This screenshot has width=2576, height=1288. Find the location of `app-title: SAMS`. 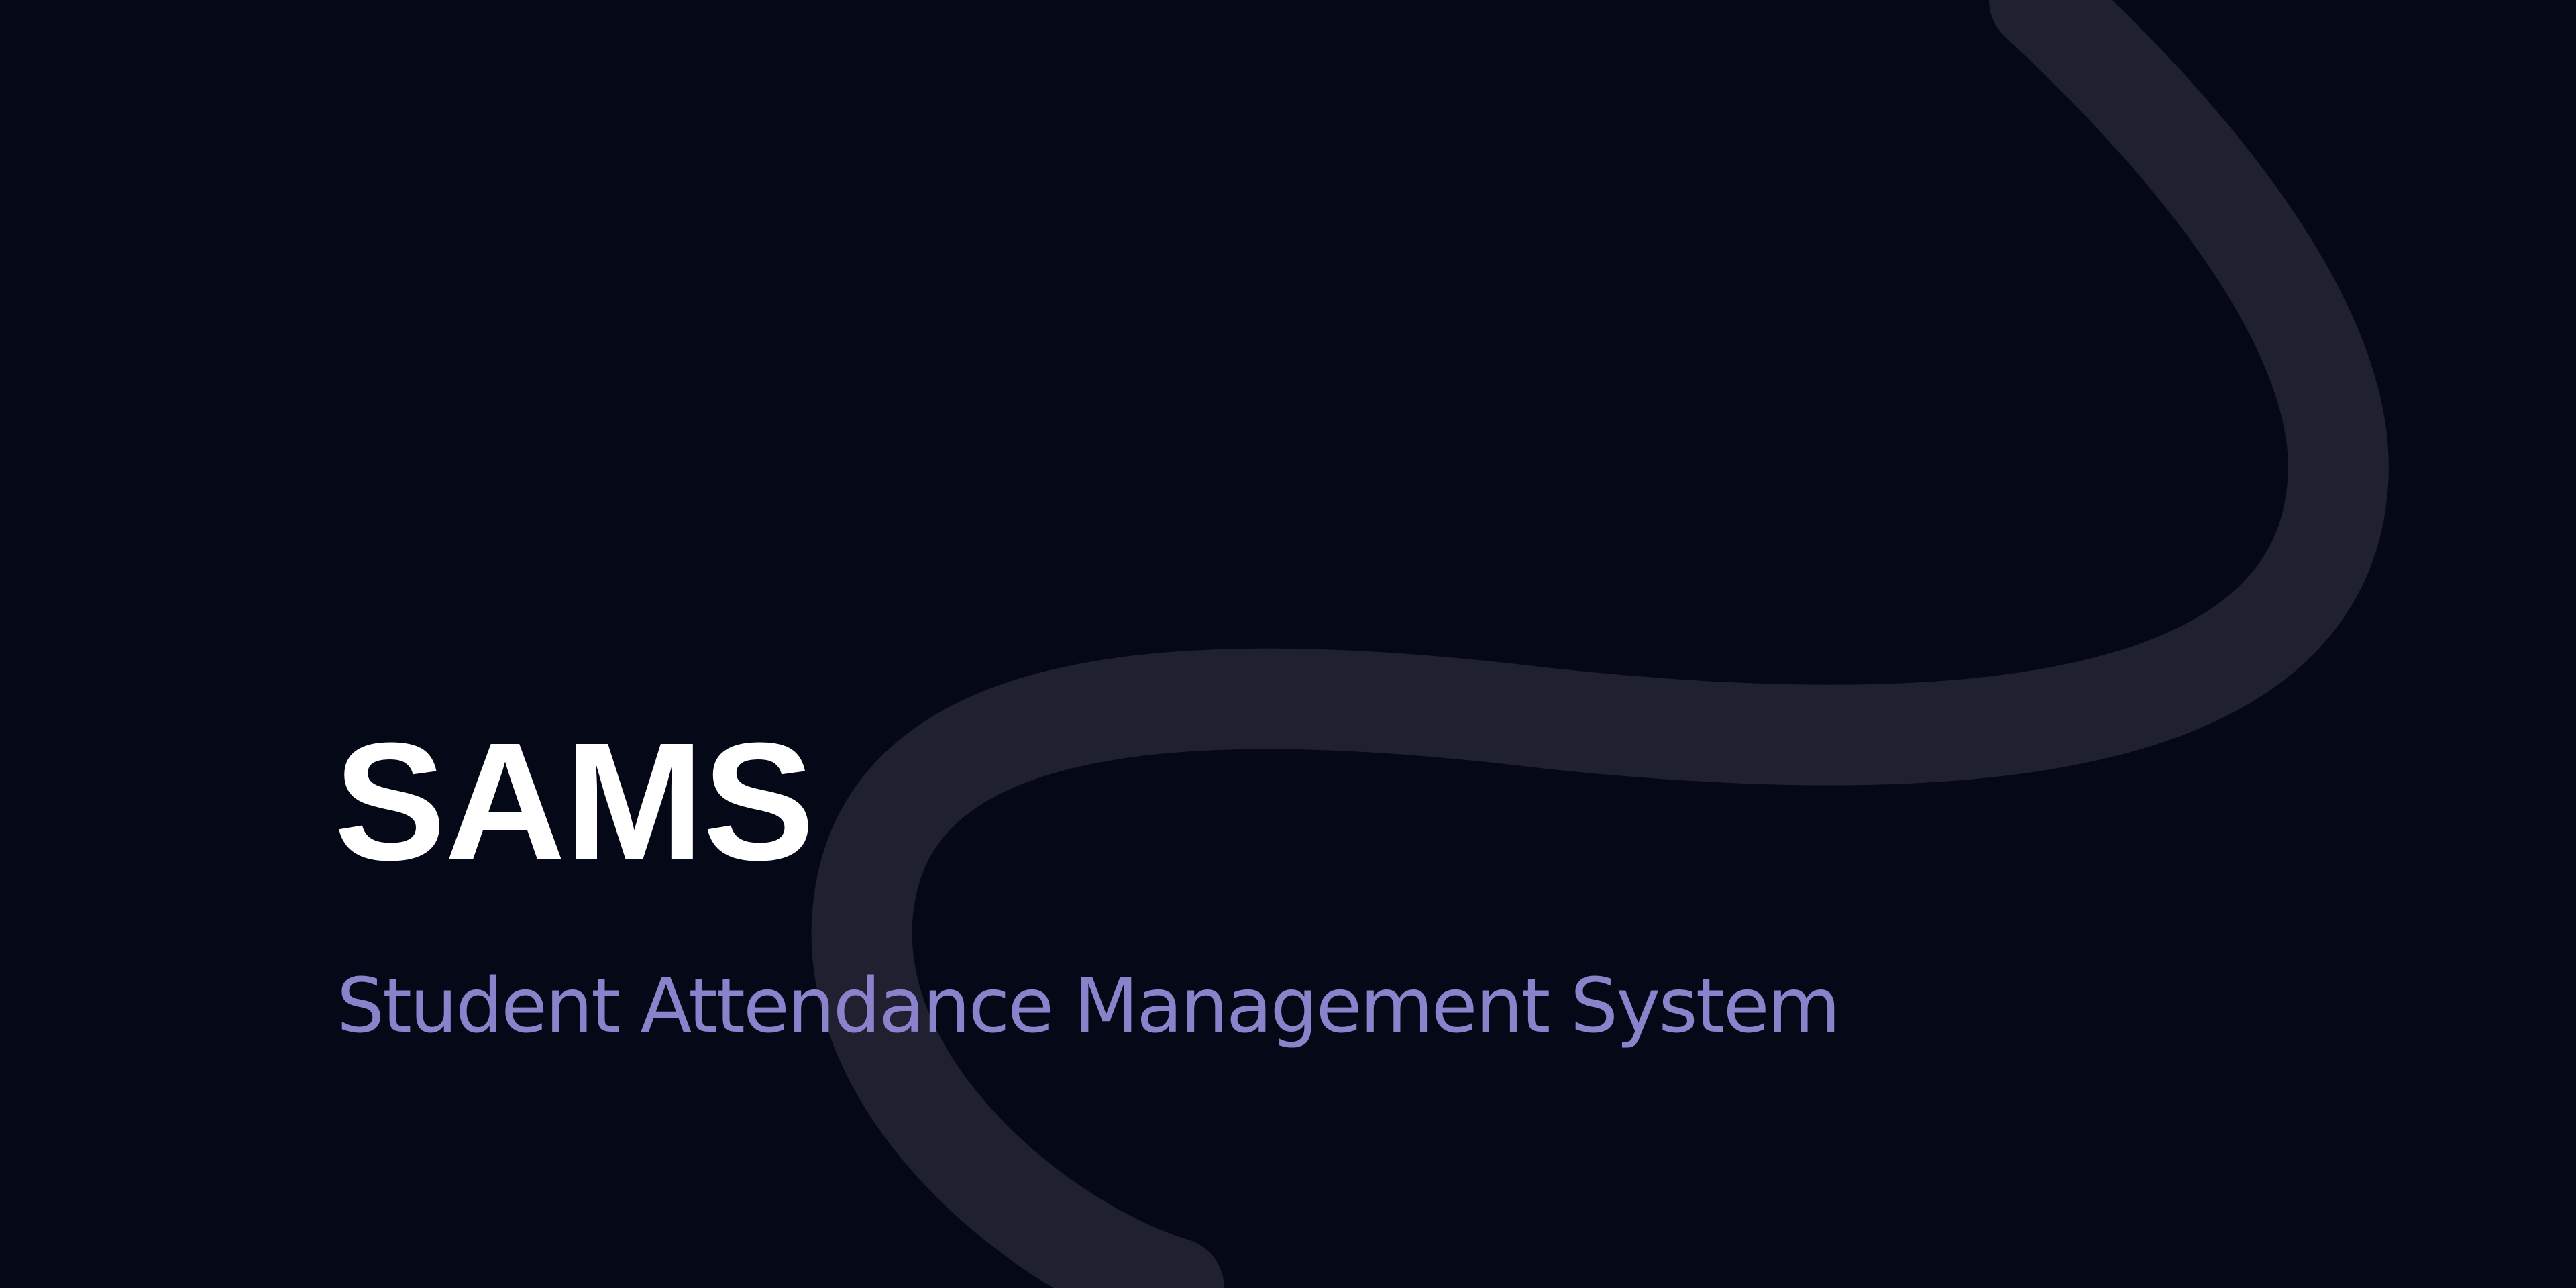

app-title: SAMS is located at coordinates (574, 801).